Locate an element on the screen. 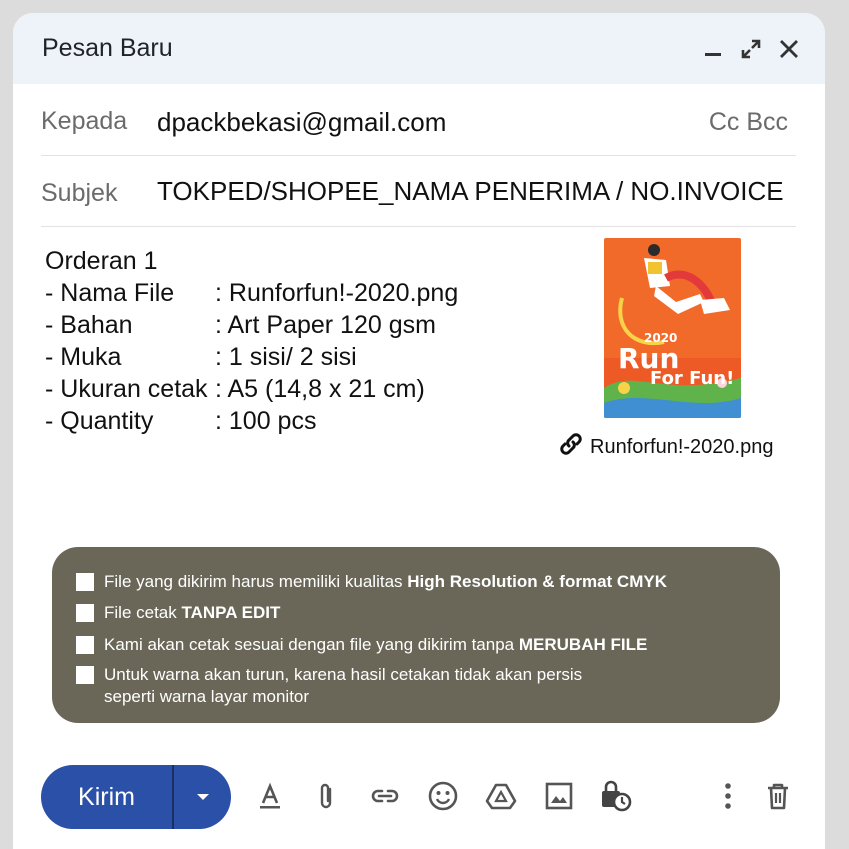  order-row-value: : A5 (14,8 x 21 cm) is located at coordinates (320, 389).